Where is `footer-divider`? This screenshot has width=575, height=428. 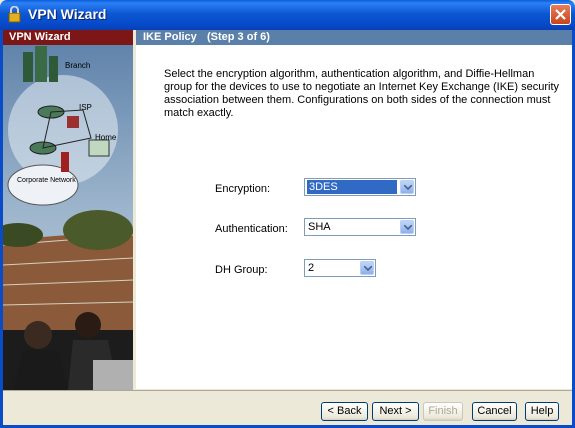
footer-divider is located at coordinates (287, 390).